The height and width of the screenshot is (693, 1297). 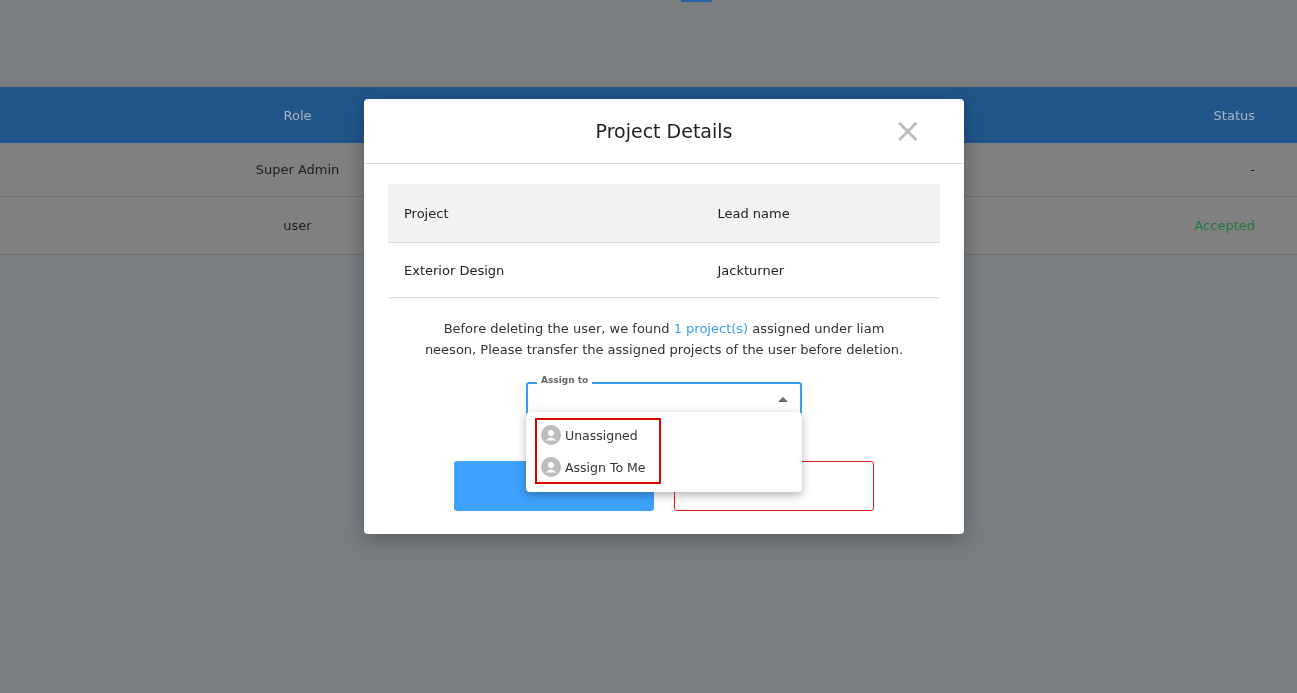 What do you see at coordinates (297, 225) in the screenshot?
I see `table-cell-text: user` at bounding box center [297, 225].